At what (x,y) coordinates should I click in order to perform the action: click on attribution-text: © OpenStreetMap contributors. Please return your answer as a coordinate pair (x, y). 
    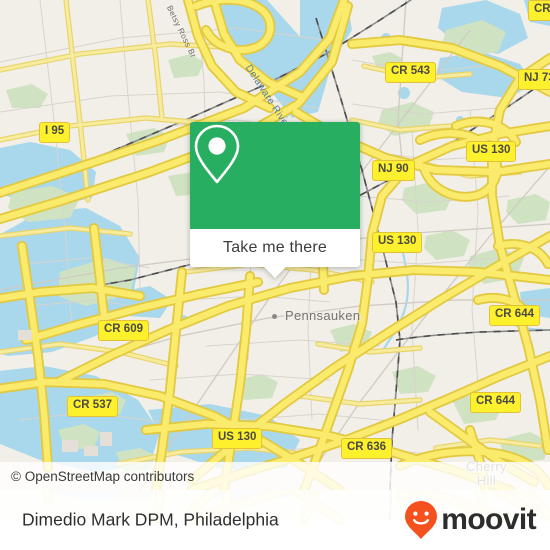
    Looking at the image, I should click on (97, 476).